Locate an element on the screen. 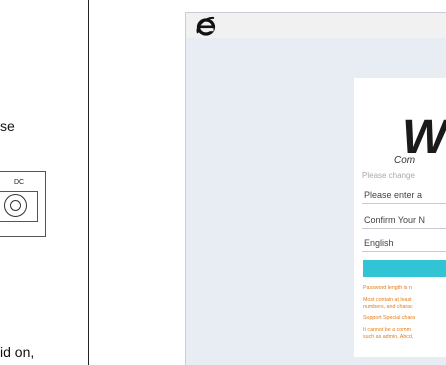  browser-titlebar is located at coordinates (316, 25).